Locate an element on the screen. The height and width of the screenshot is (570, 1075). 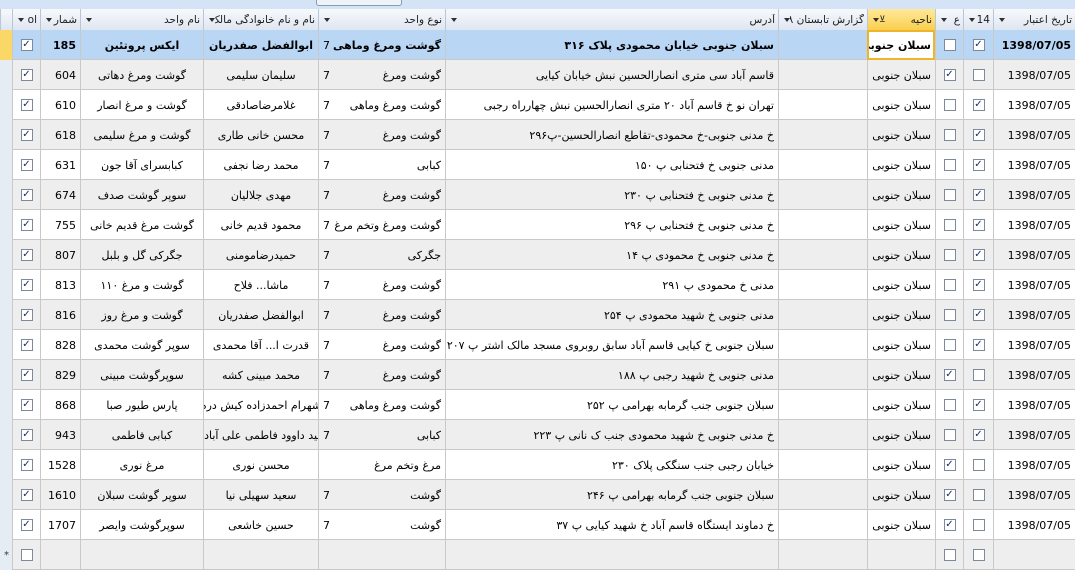
new-cell-report is located at coordinates (822, 555).